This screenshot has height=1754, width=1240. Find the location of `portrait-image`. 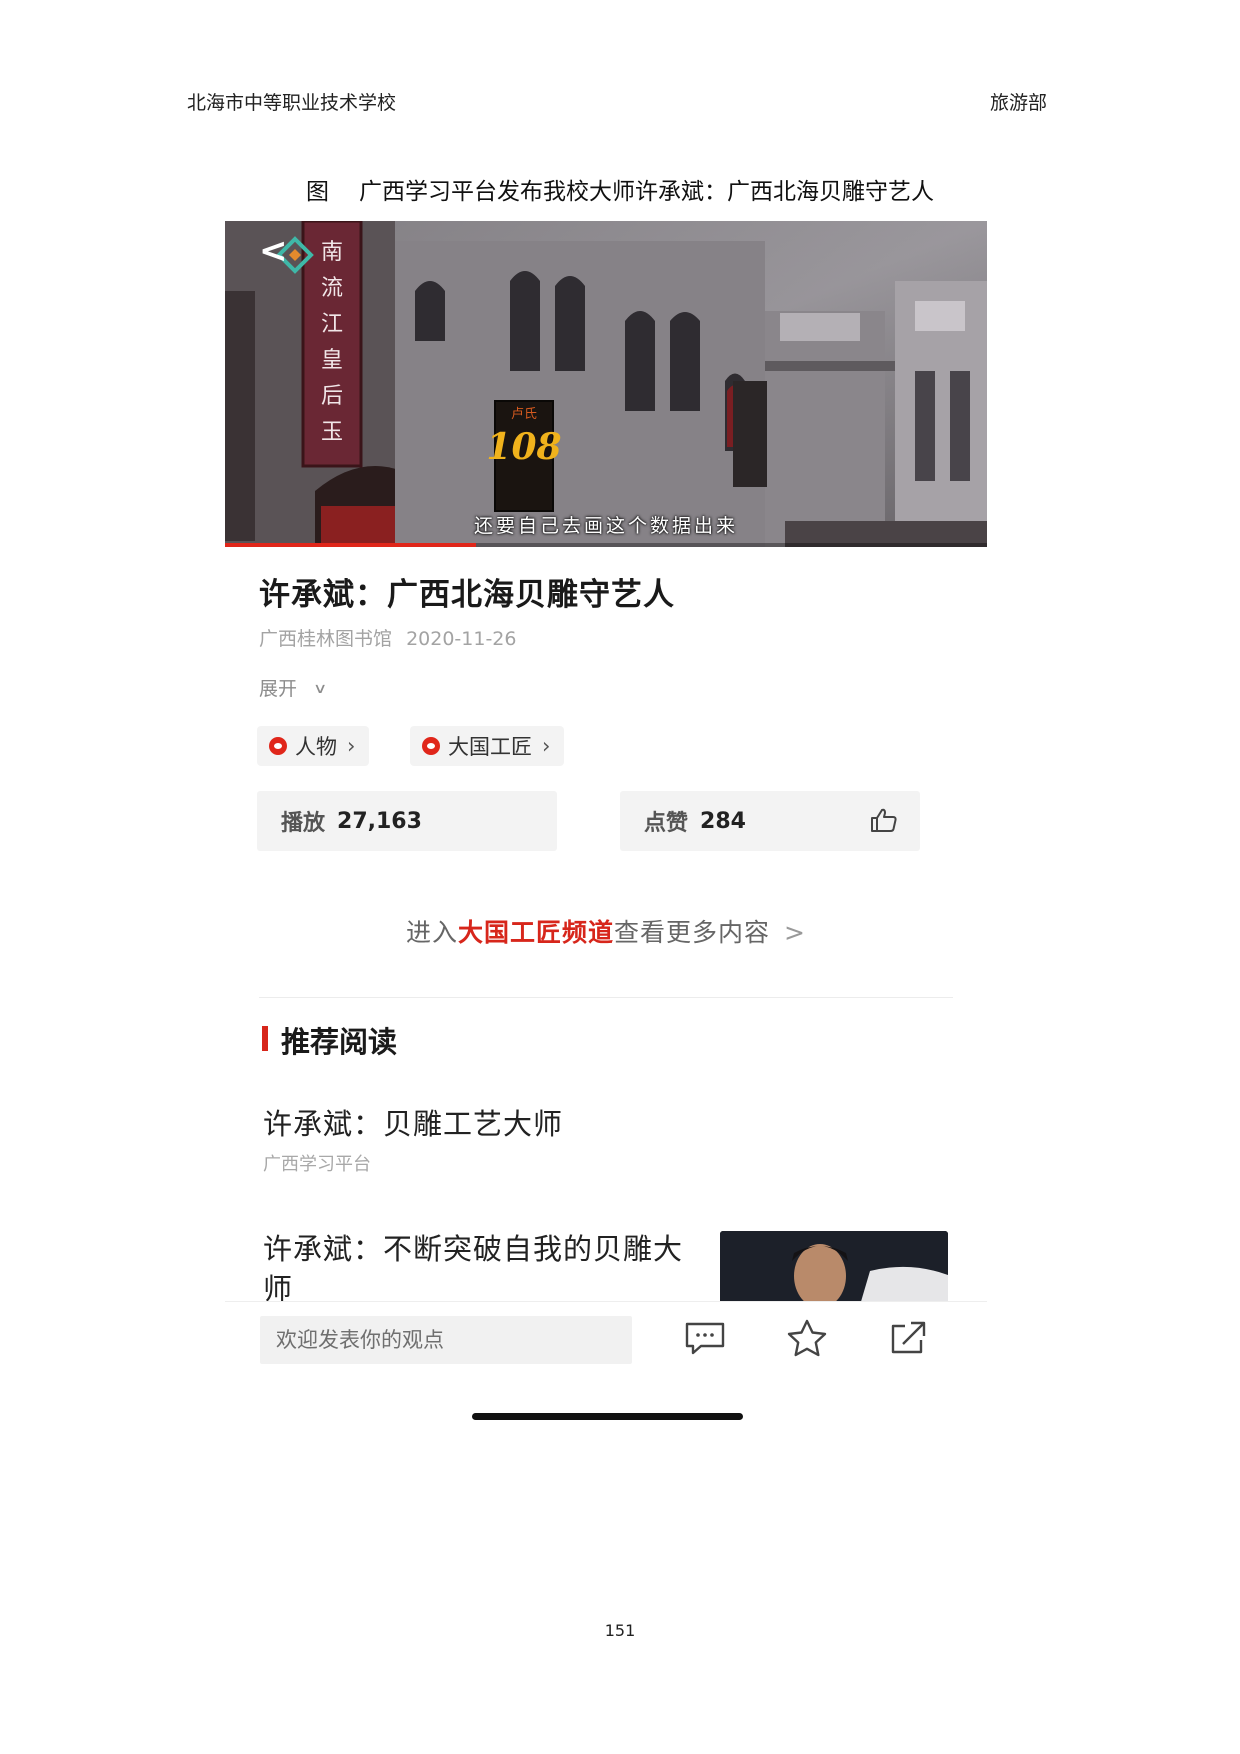

portrait-image is located at coordinates (834, 1268).